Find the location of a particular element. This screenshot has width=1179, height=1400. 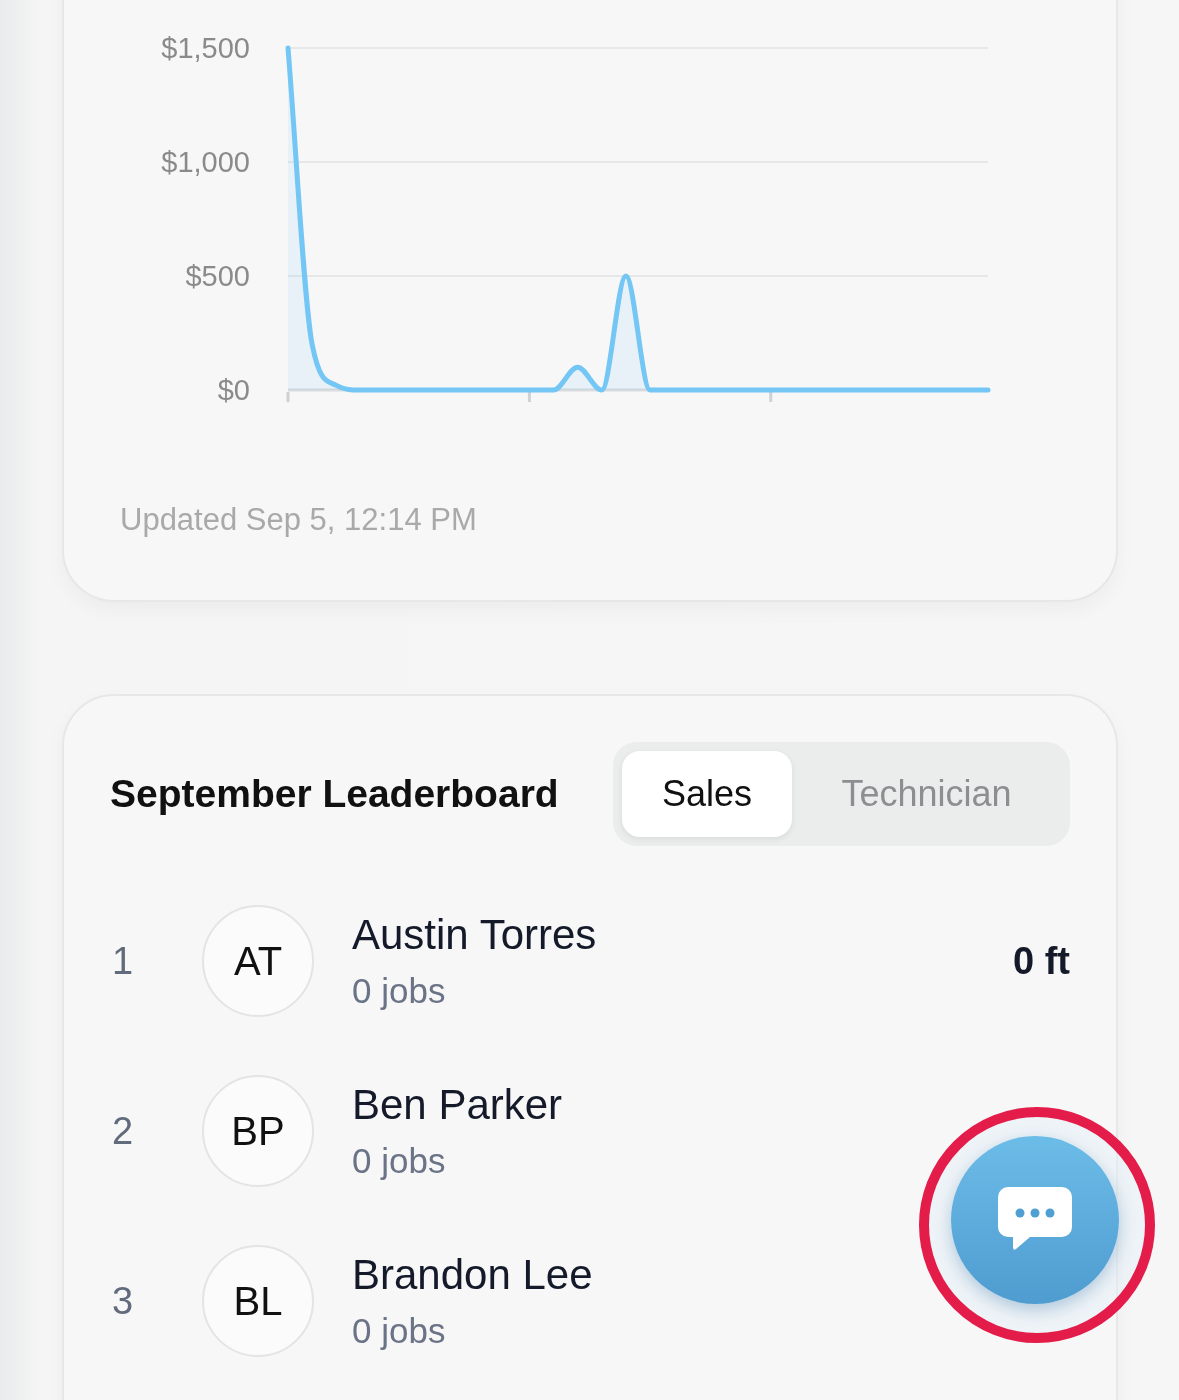

person-name: Ben Parker is located at coordinates (458, 1105).